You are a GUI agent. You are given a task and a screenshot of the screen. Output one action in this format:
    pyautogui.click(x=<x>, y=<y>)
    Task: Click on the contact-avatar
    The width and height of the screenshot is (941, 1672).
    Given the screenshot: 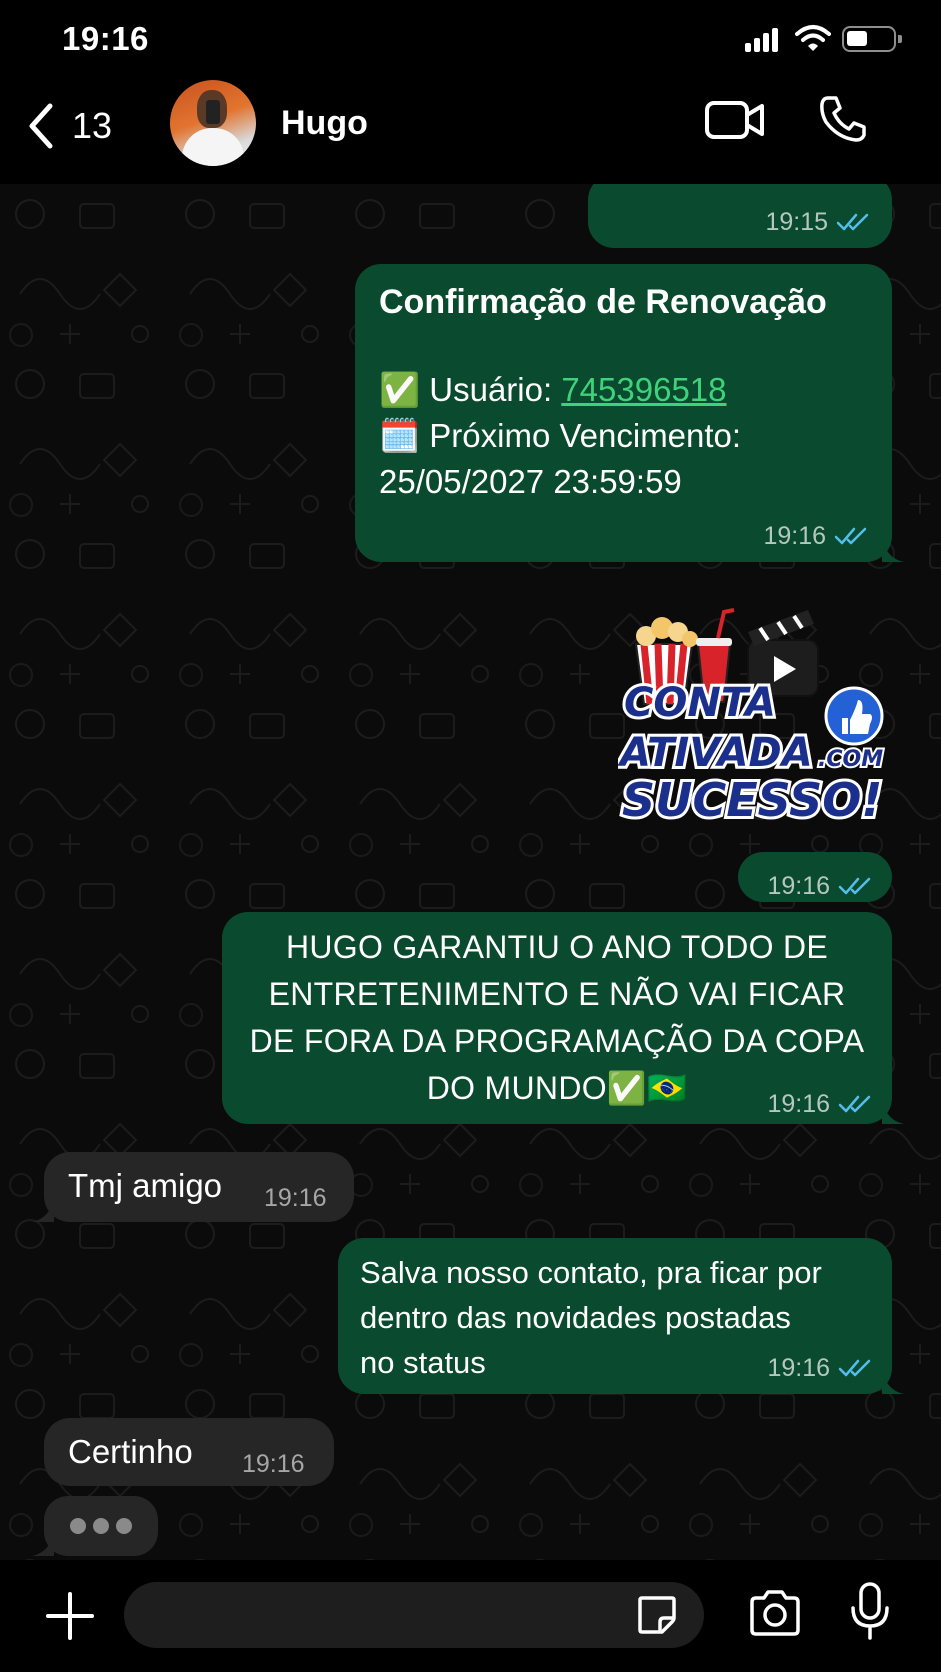 What is the action you would take?
    pyautogui.click(x=213, y=123)
    